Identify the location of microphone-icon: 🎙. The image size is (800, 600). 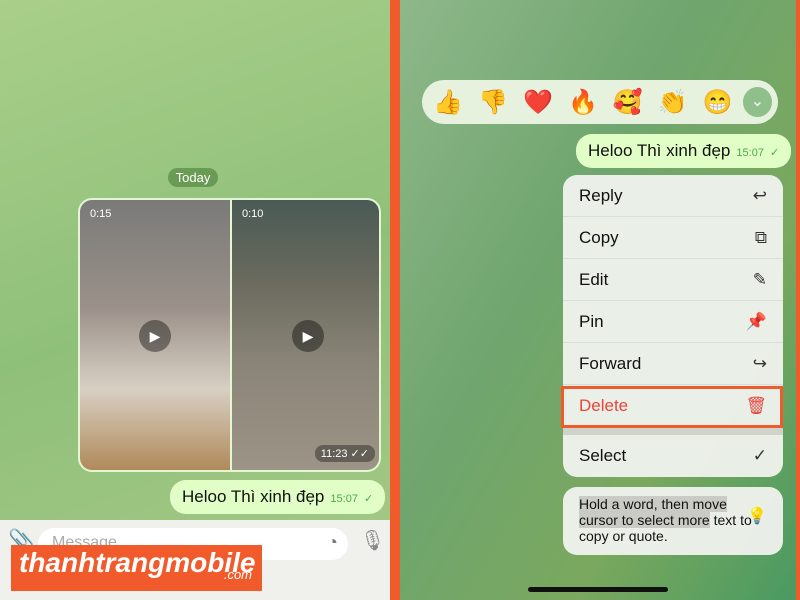
(372, 540).